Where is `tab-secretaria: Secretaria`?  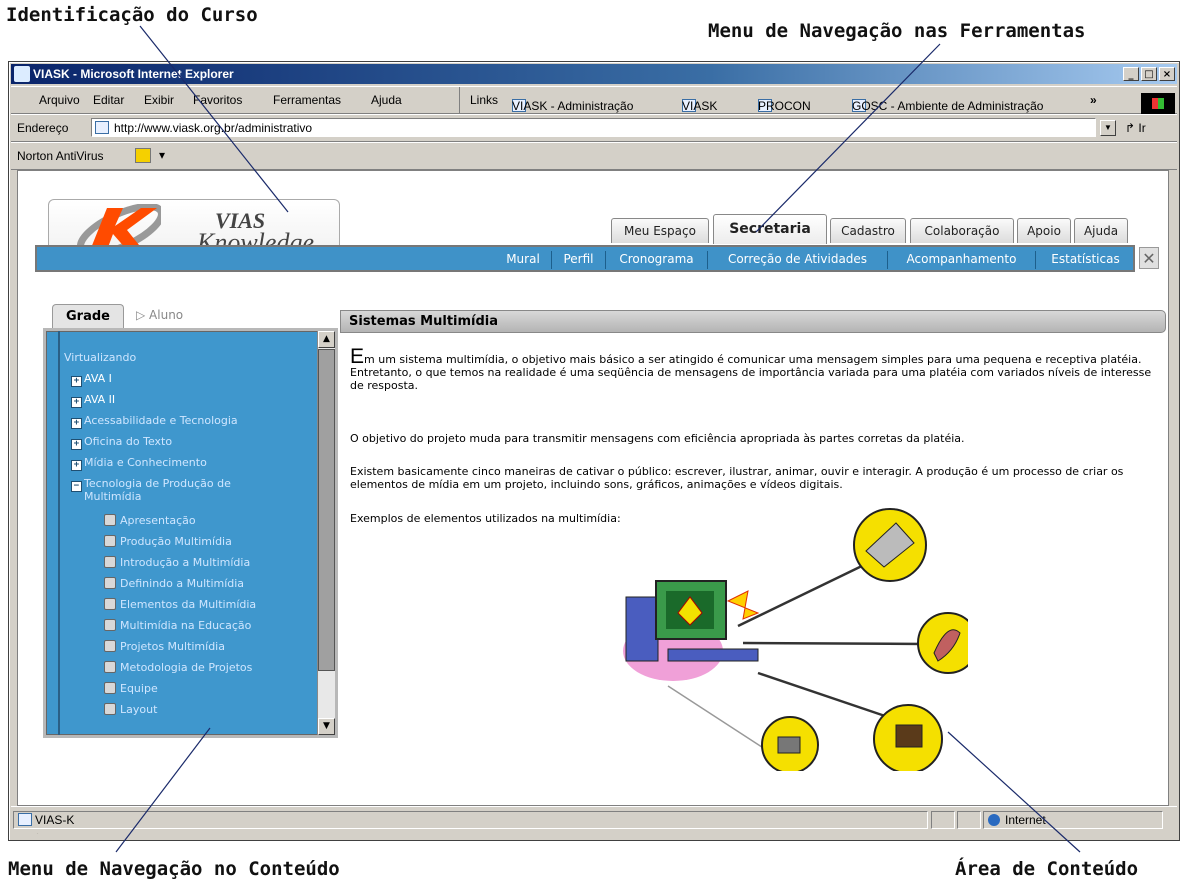 tab-secretaria: Secretaria is located at coordinates (770, 229).